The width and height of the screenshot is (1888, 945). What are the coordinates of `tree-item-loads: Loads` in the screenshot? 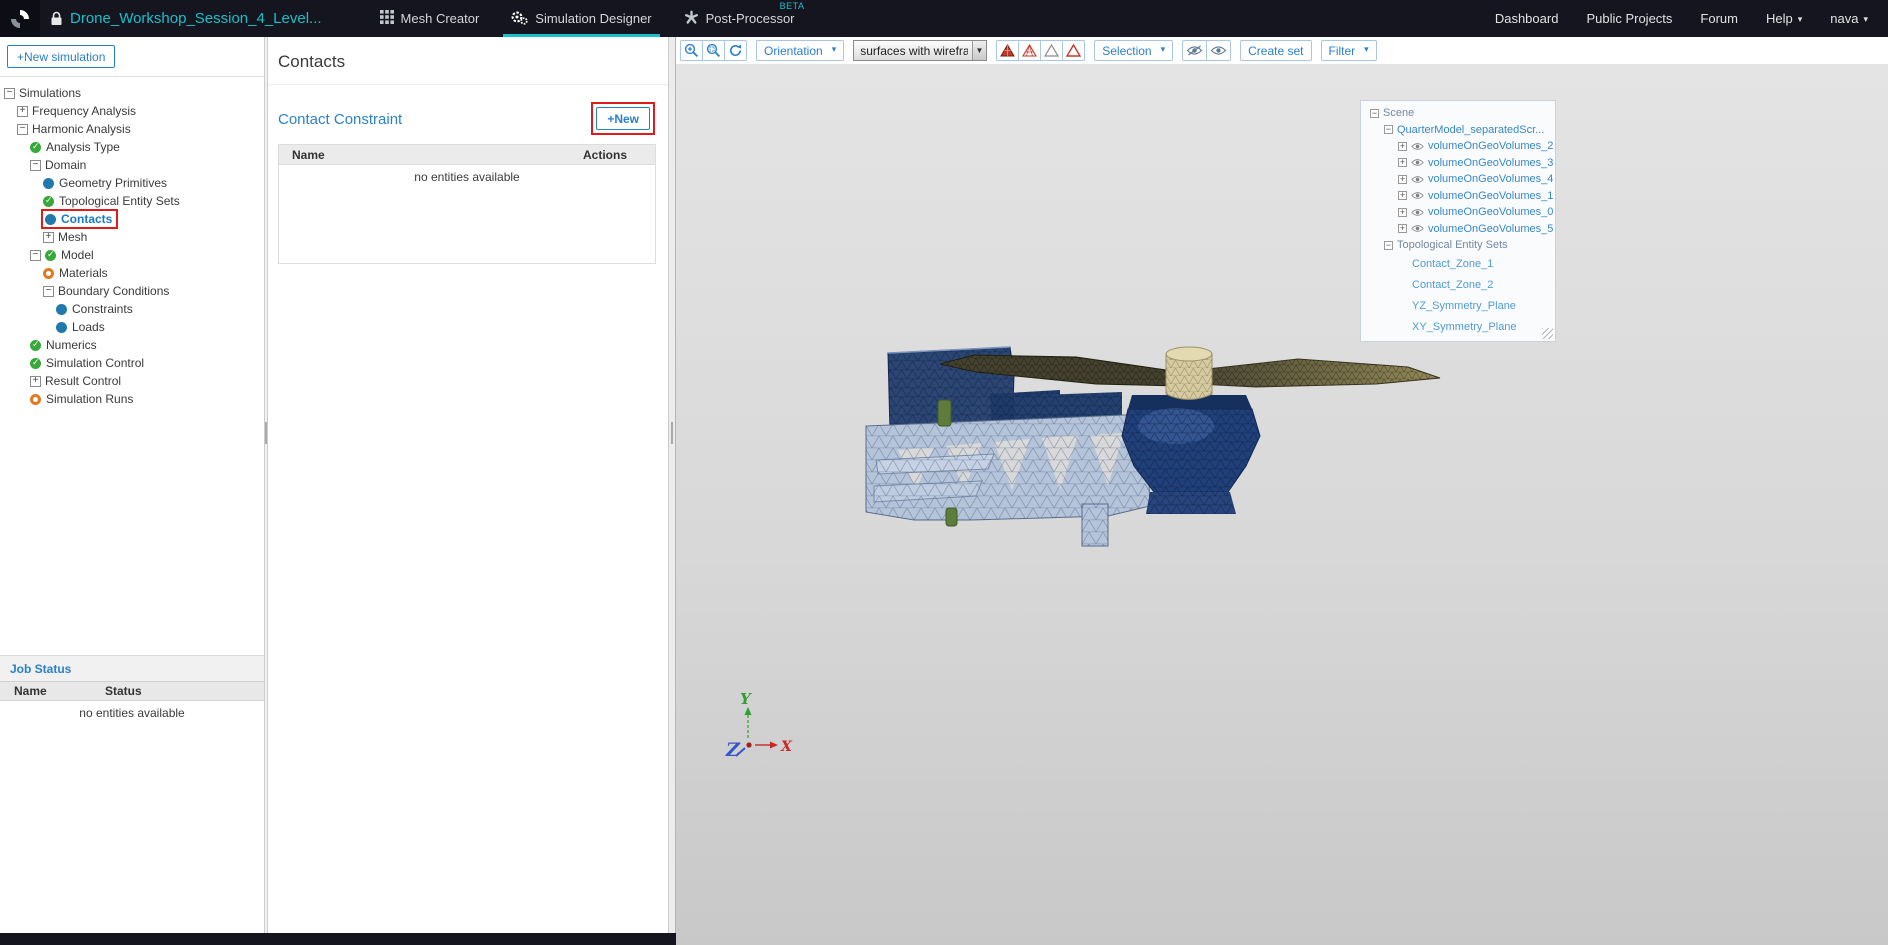 It's located at (132, 327).